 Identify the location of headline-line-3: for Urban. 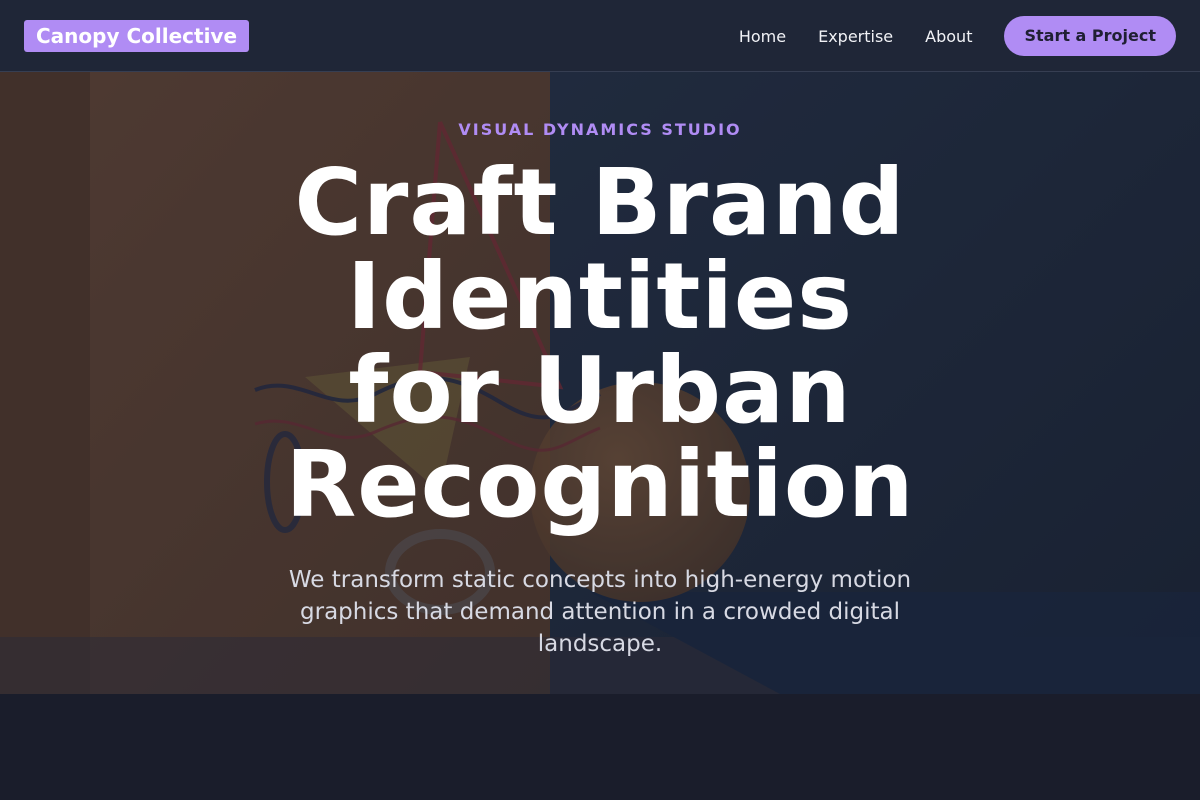
(600, 390).